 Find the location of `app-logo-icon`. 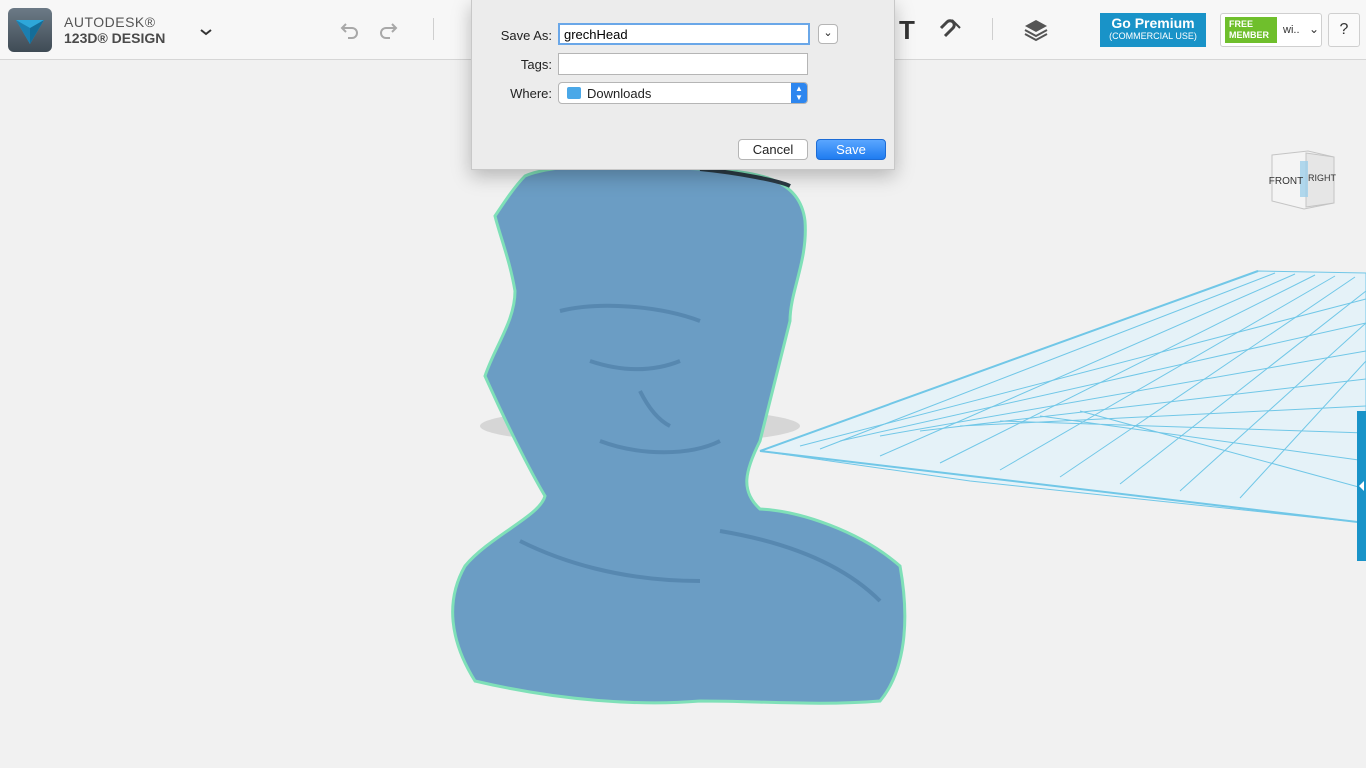

app-logo-icon is located at coordinates (30, 30).